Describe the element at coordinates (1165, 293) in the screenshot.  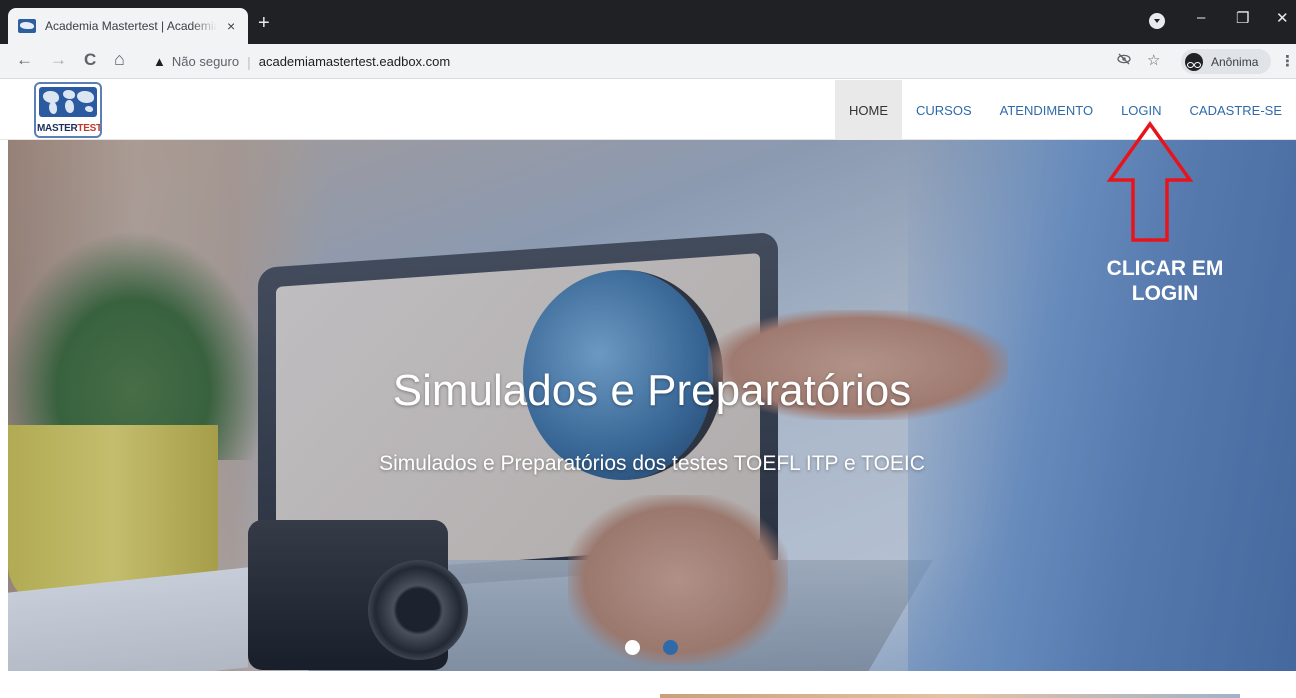
I see `annotation-line-2: LOGIN` at that location.